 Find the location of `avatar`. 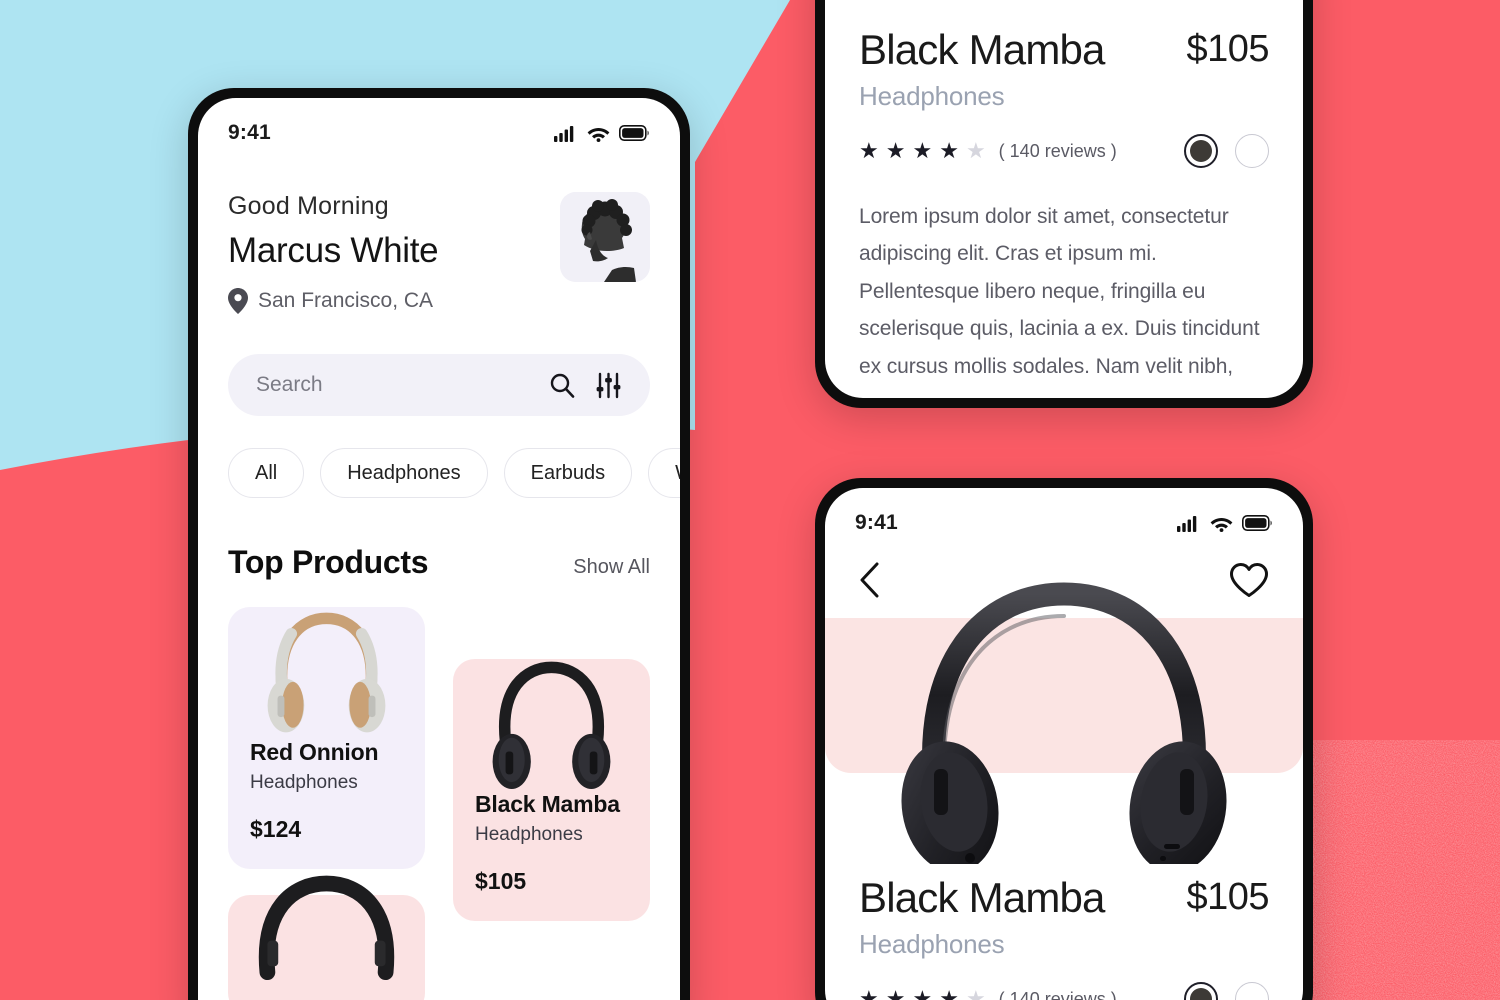

avatar is located at coordinates (605, 237).